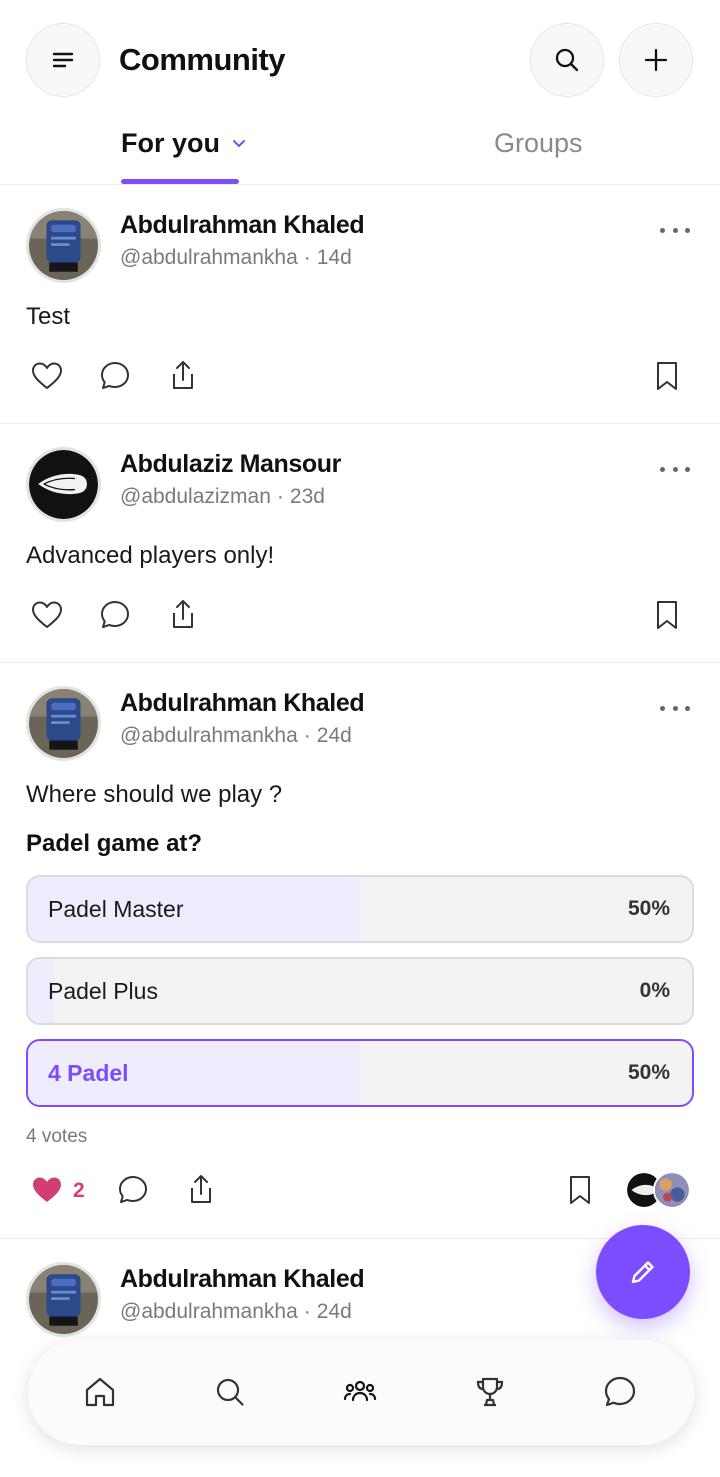 This screenshot has height=1477, width=720. I want to click on bottom-navigation, so click(361, 1392).